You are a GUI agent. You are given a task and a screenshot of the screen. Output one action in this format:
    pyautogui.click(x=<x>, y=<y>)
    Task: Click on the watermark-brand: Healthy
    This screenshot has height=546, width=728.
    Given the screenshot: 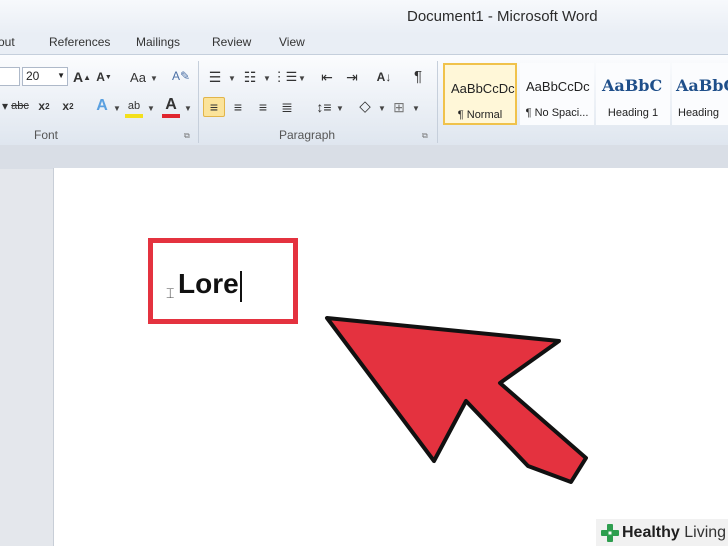 What is the action you would take?
    pyautogui.click(x=651, y=532)
    